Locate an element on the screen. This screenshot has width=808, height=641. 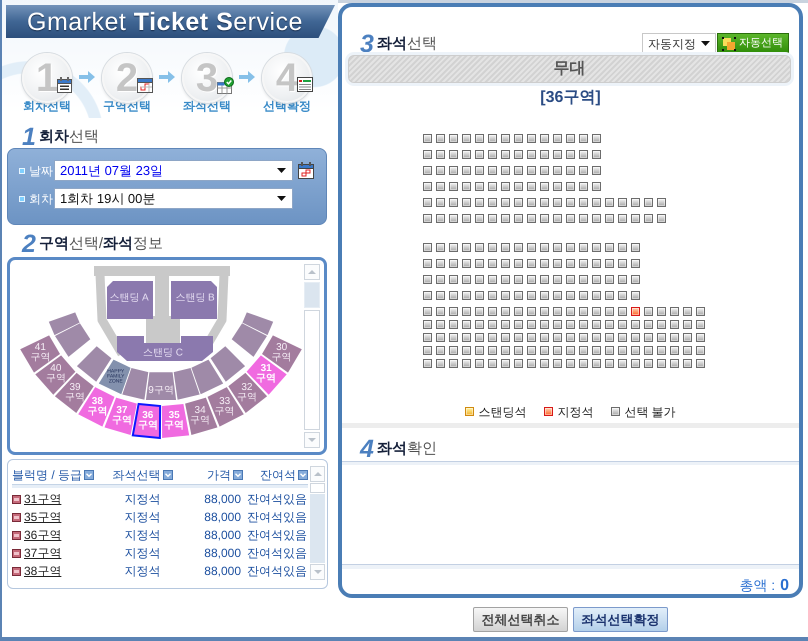
session-select: 1회차 19시 00분 is located at coordinates (173, 198).